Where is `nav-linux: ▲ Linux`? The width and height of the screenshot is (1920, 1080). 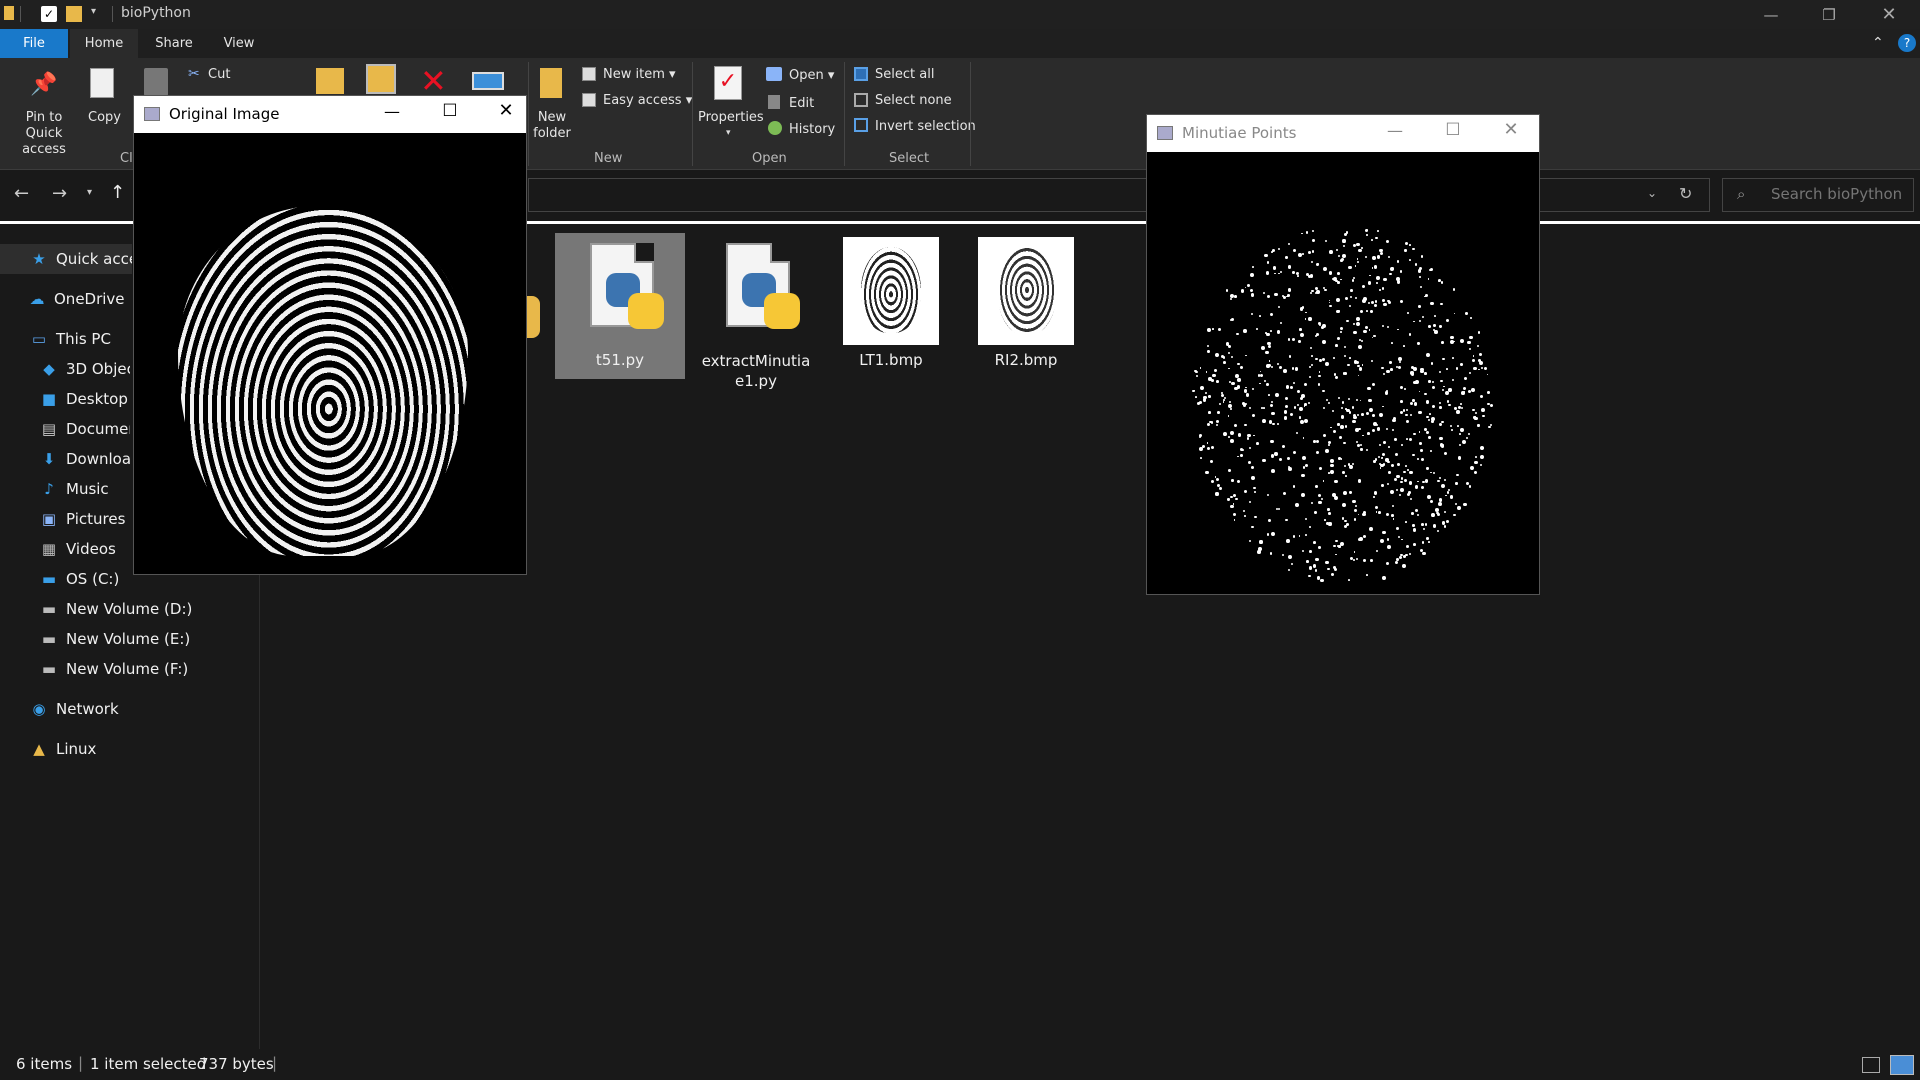 nav-linux: ▲ Linux is located at coordinates (65, 749).